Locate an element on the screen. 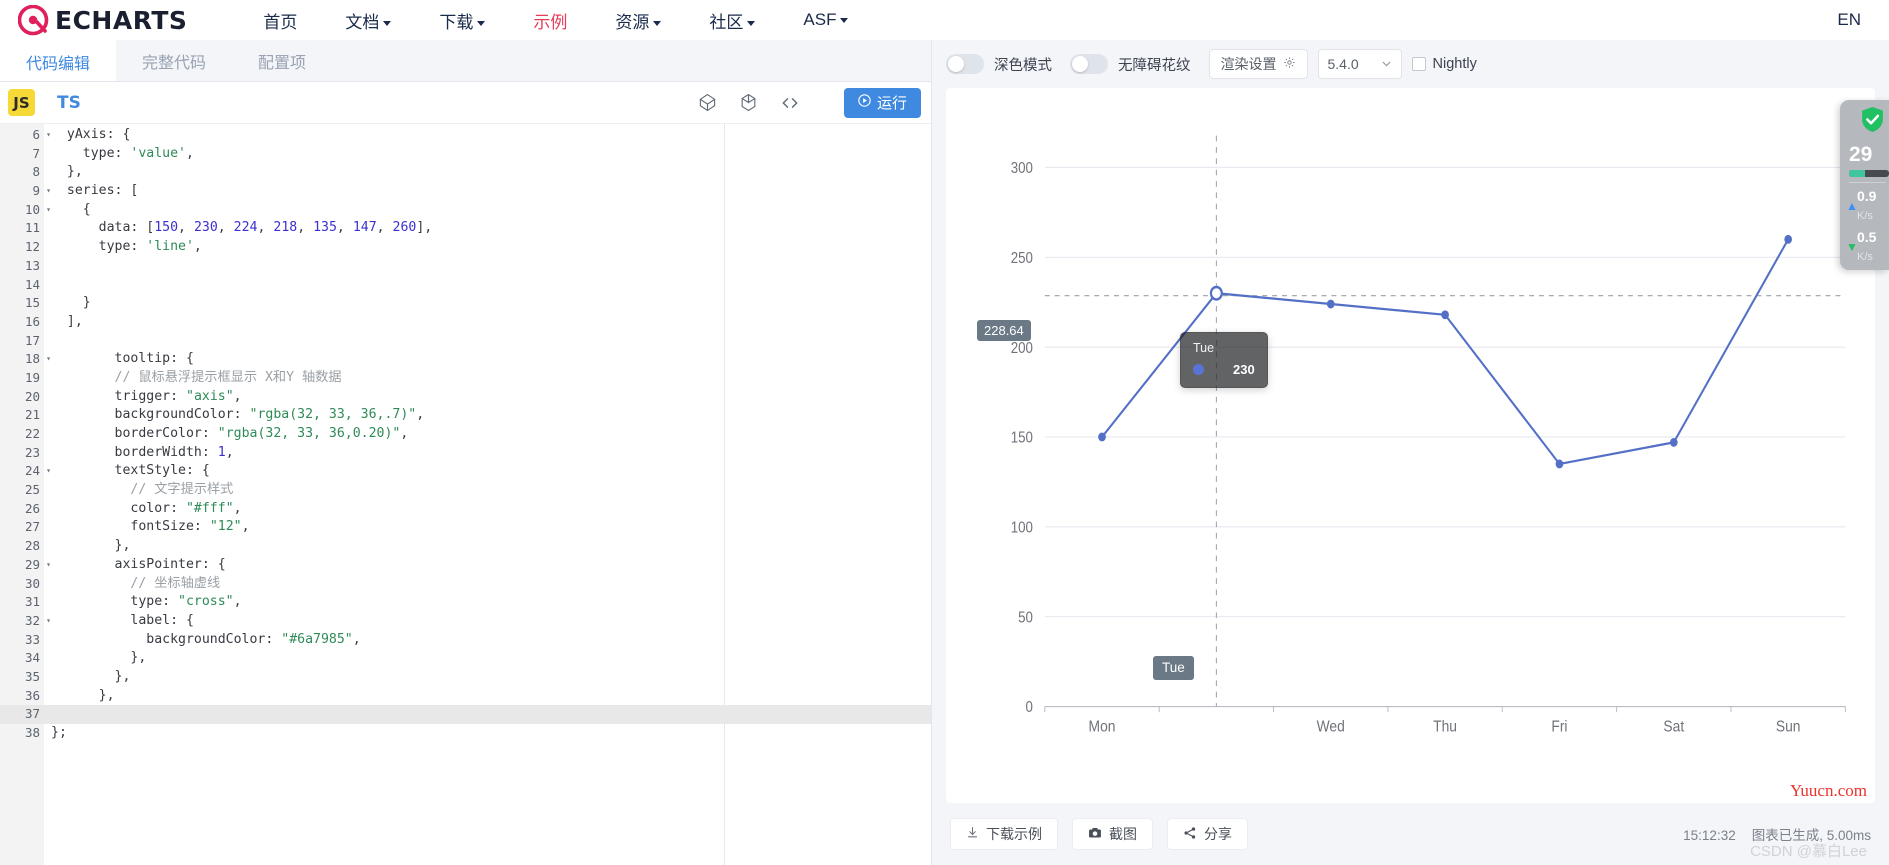 Image resolution: width=1889 pixels, height=865 pixels. line-number: 23 is located at coordinates (32, 452).